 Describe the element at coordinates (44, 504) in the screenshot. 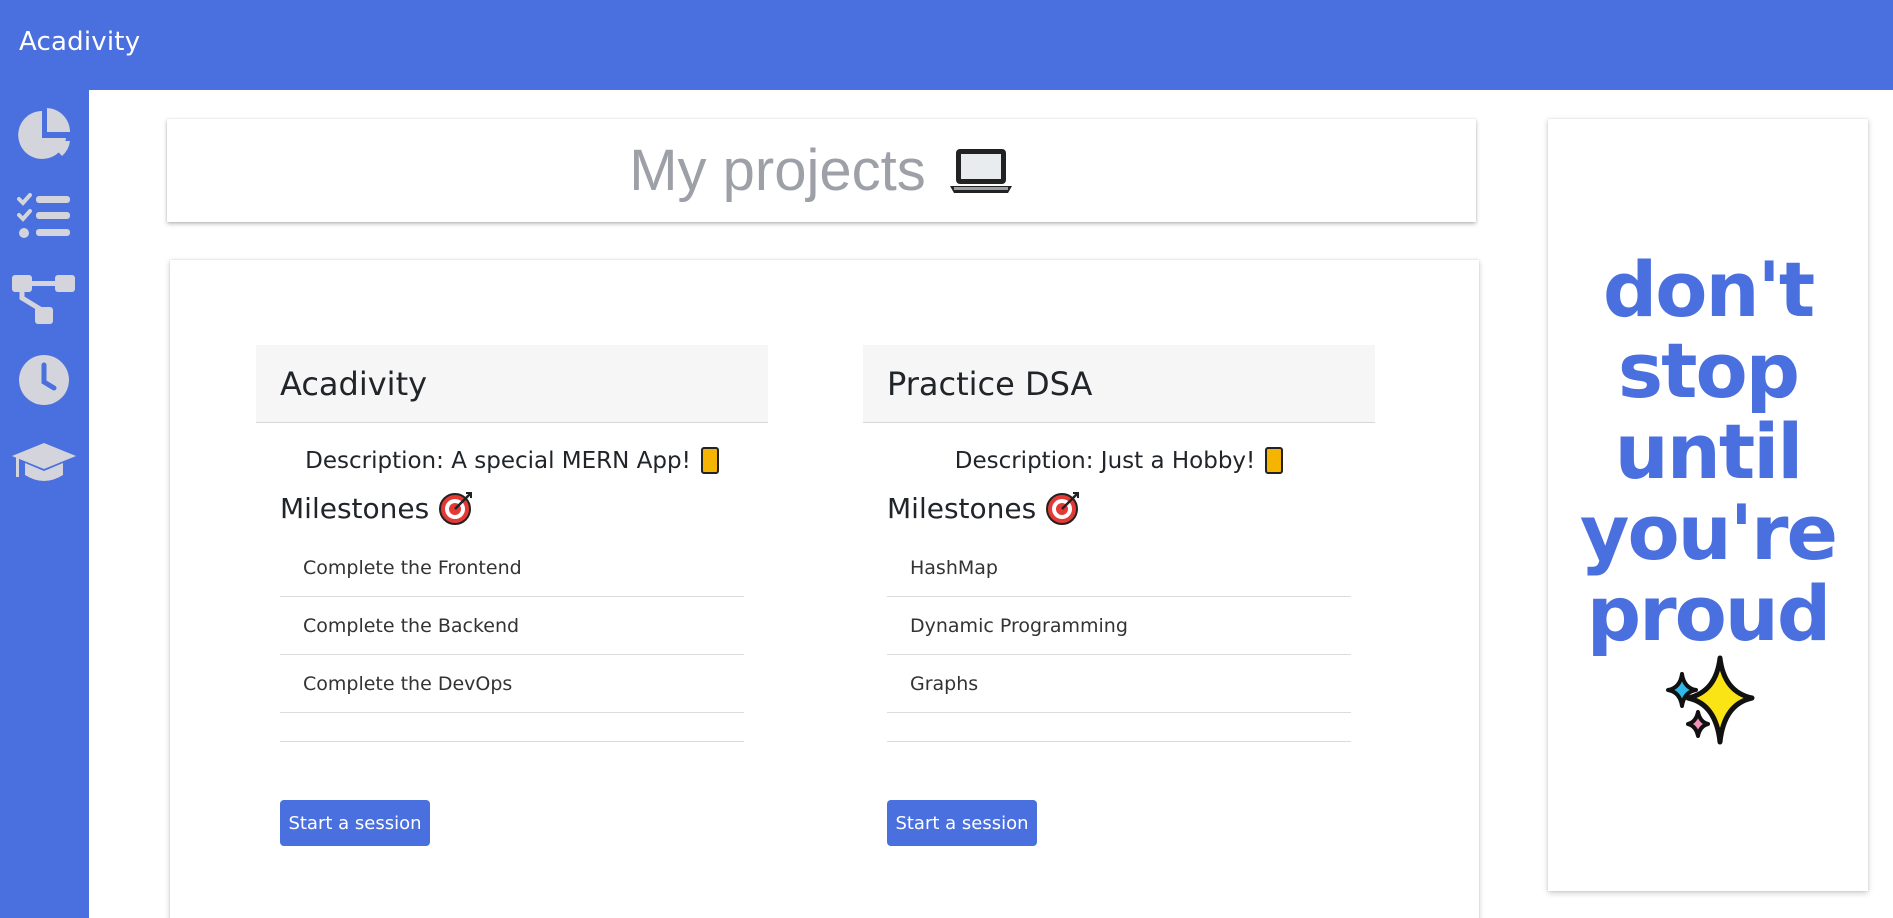

I see `sidebar` at that location.